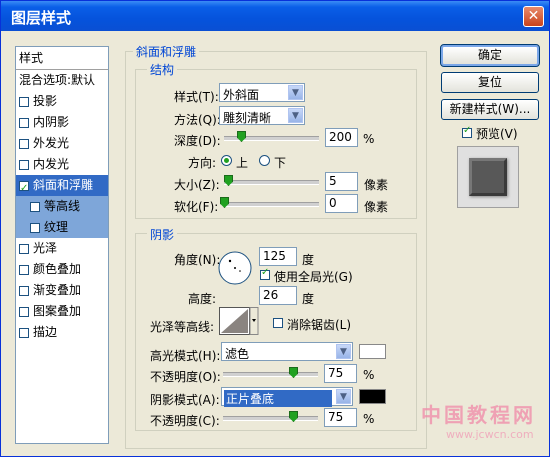 The width and height of the screenshot is (550, 457). I want to click on shadow-opacity-track, so click(270, 418).